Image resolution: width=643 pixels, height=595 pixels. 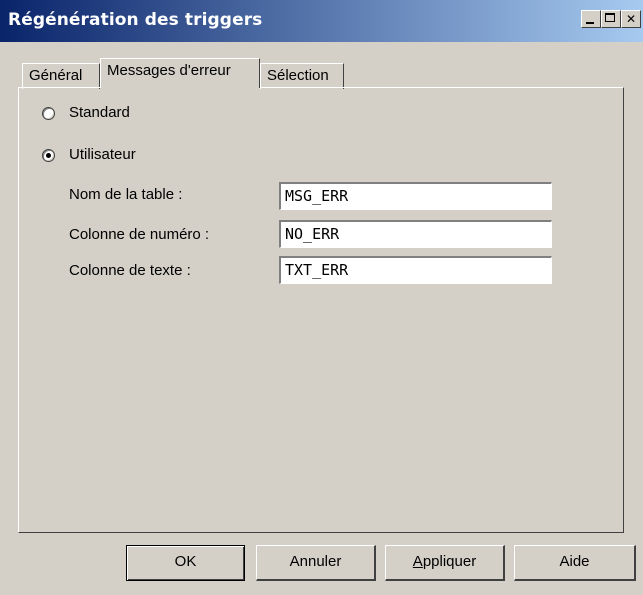 I want to click on window-title: Régénération des triggers, so click(x=135, y=20).